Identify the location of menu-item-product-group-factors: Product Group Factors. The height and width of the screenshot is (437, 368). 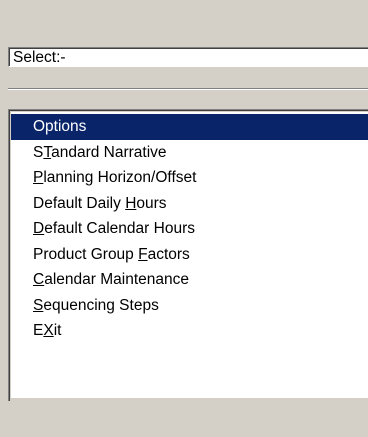
(189, 255).